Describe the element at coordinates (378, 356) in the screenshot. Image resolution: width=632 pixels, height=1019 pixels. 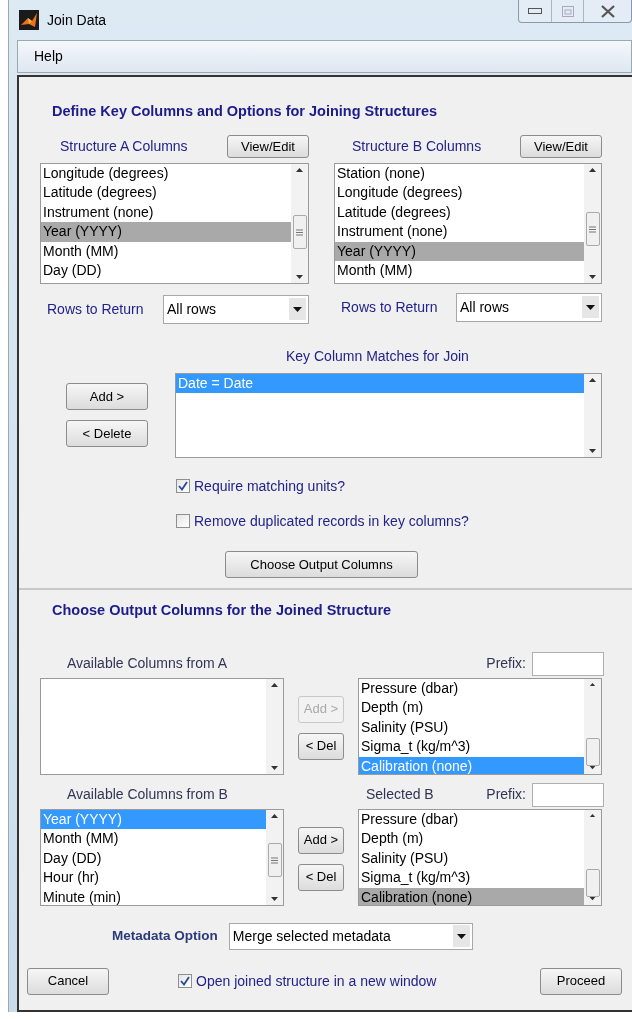
I see `list-label: Key Column Matches for Join` at that location.